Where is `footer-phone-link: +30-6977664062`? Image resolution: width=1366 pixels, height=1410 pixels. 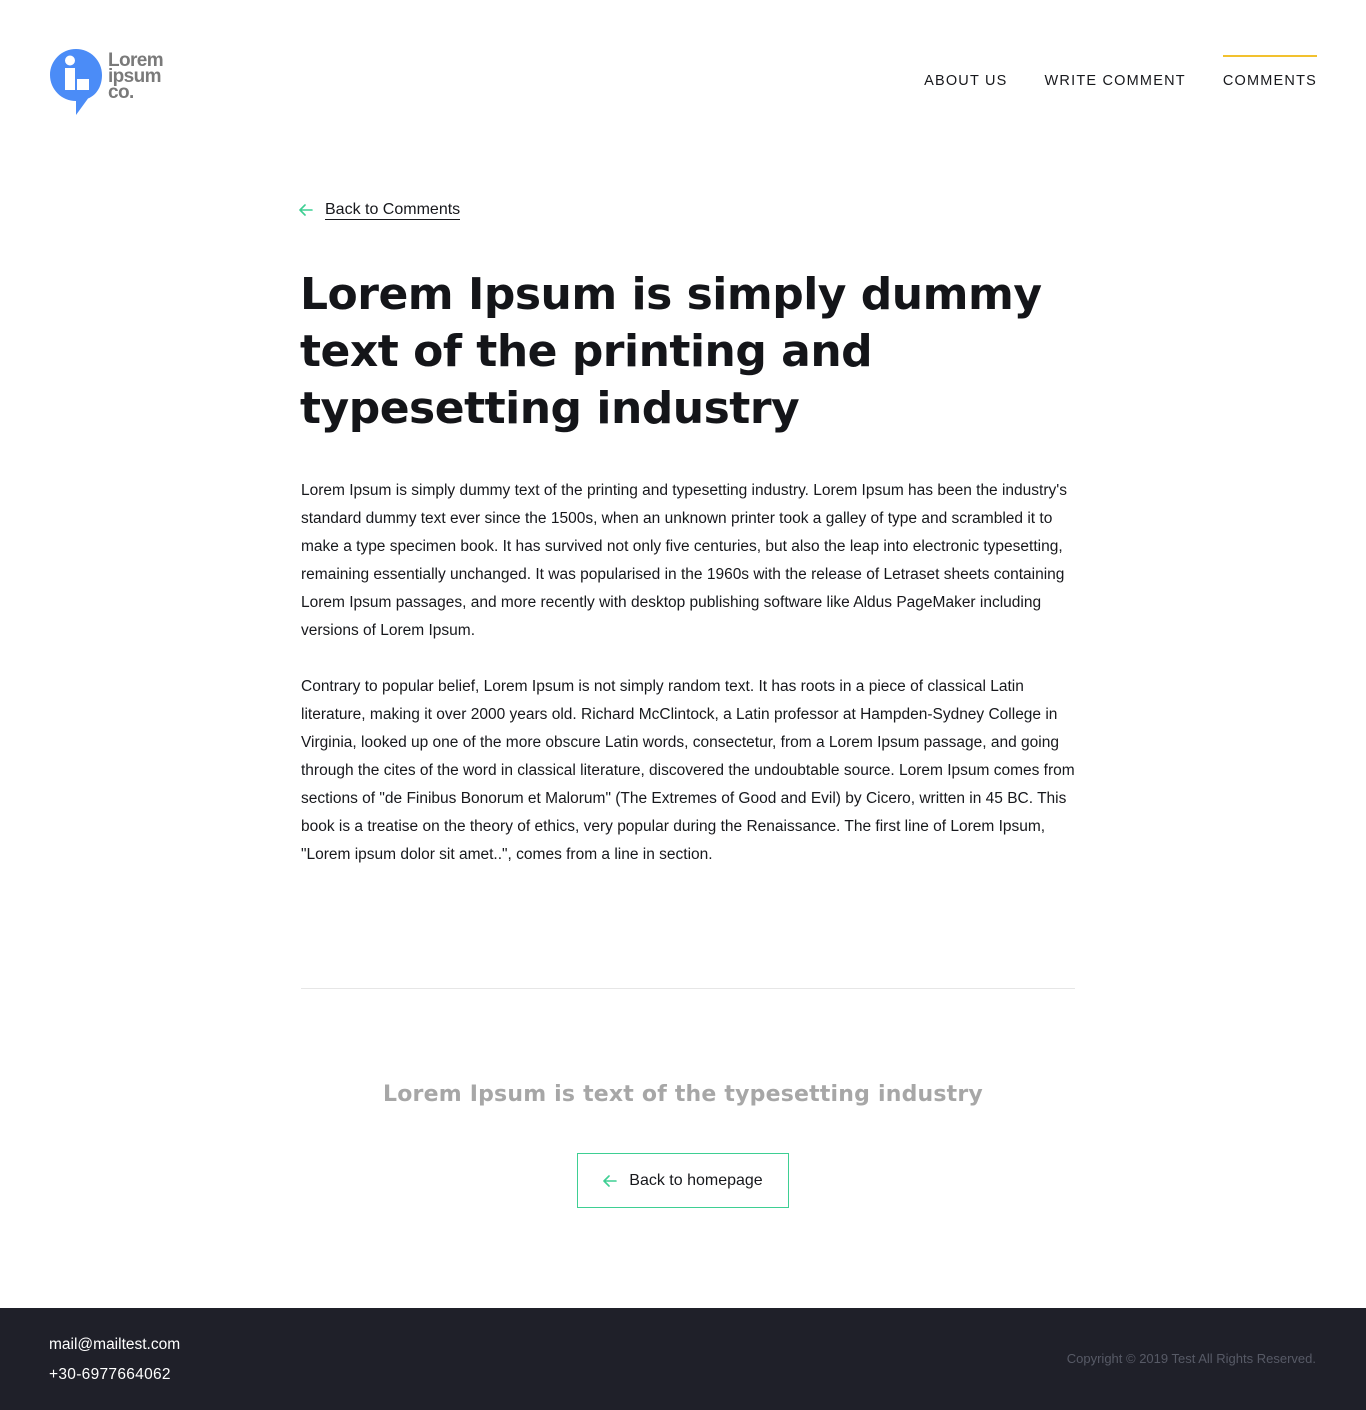 footer-phone-link: +30-6977664062 is located at coordinates (110, 1375).